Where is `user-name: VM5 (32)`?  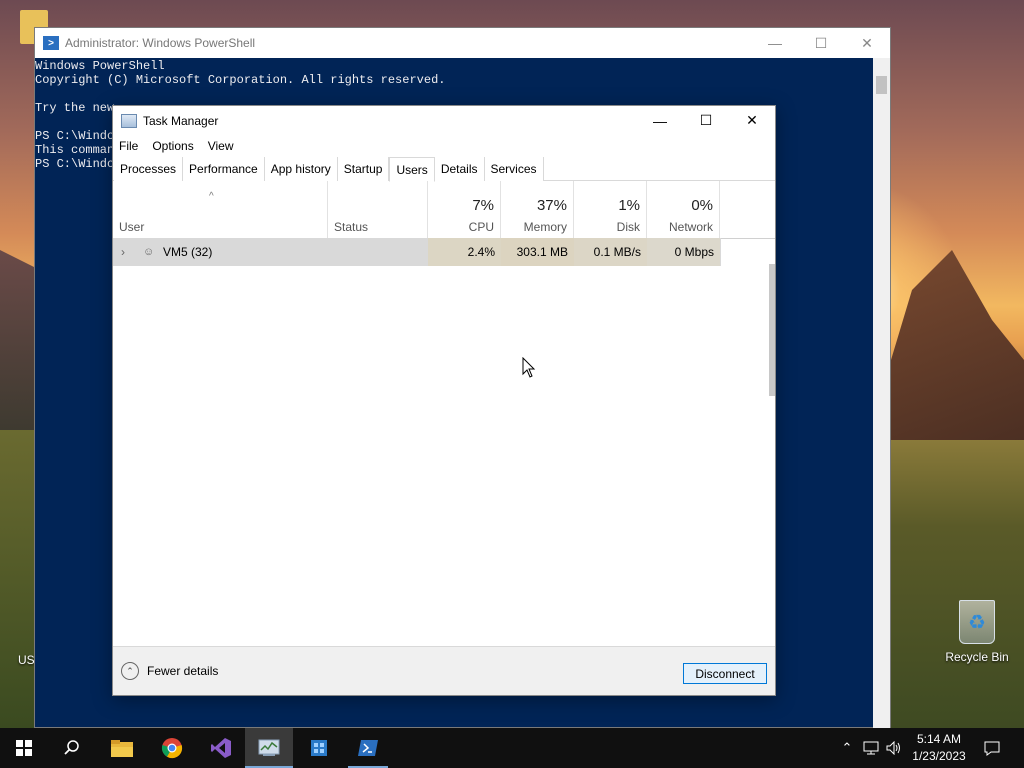 user-name: VM5 (32) is located at coordinates (188, 252).